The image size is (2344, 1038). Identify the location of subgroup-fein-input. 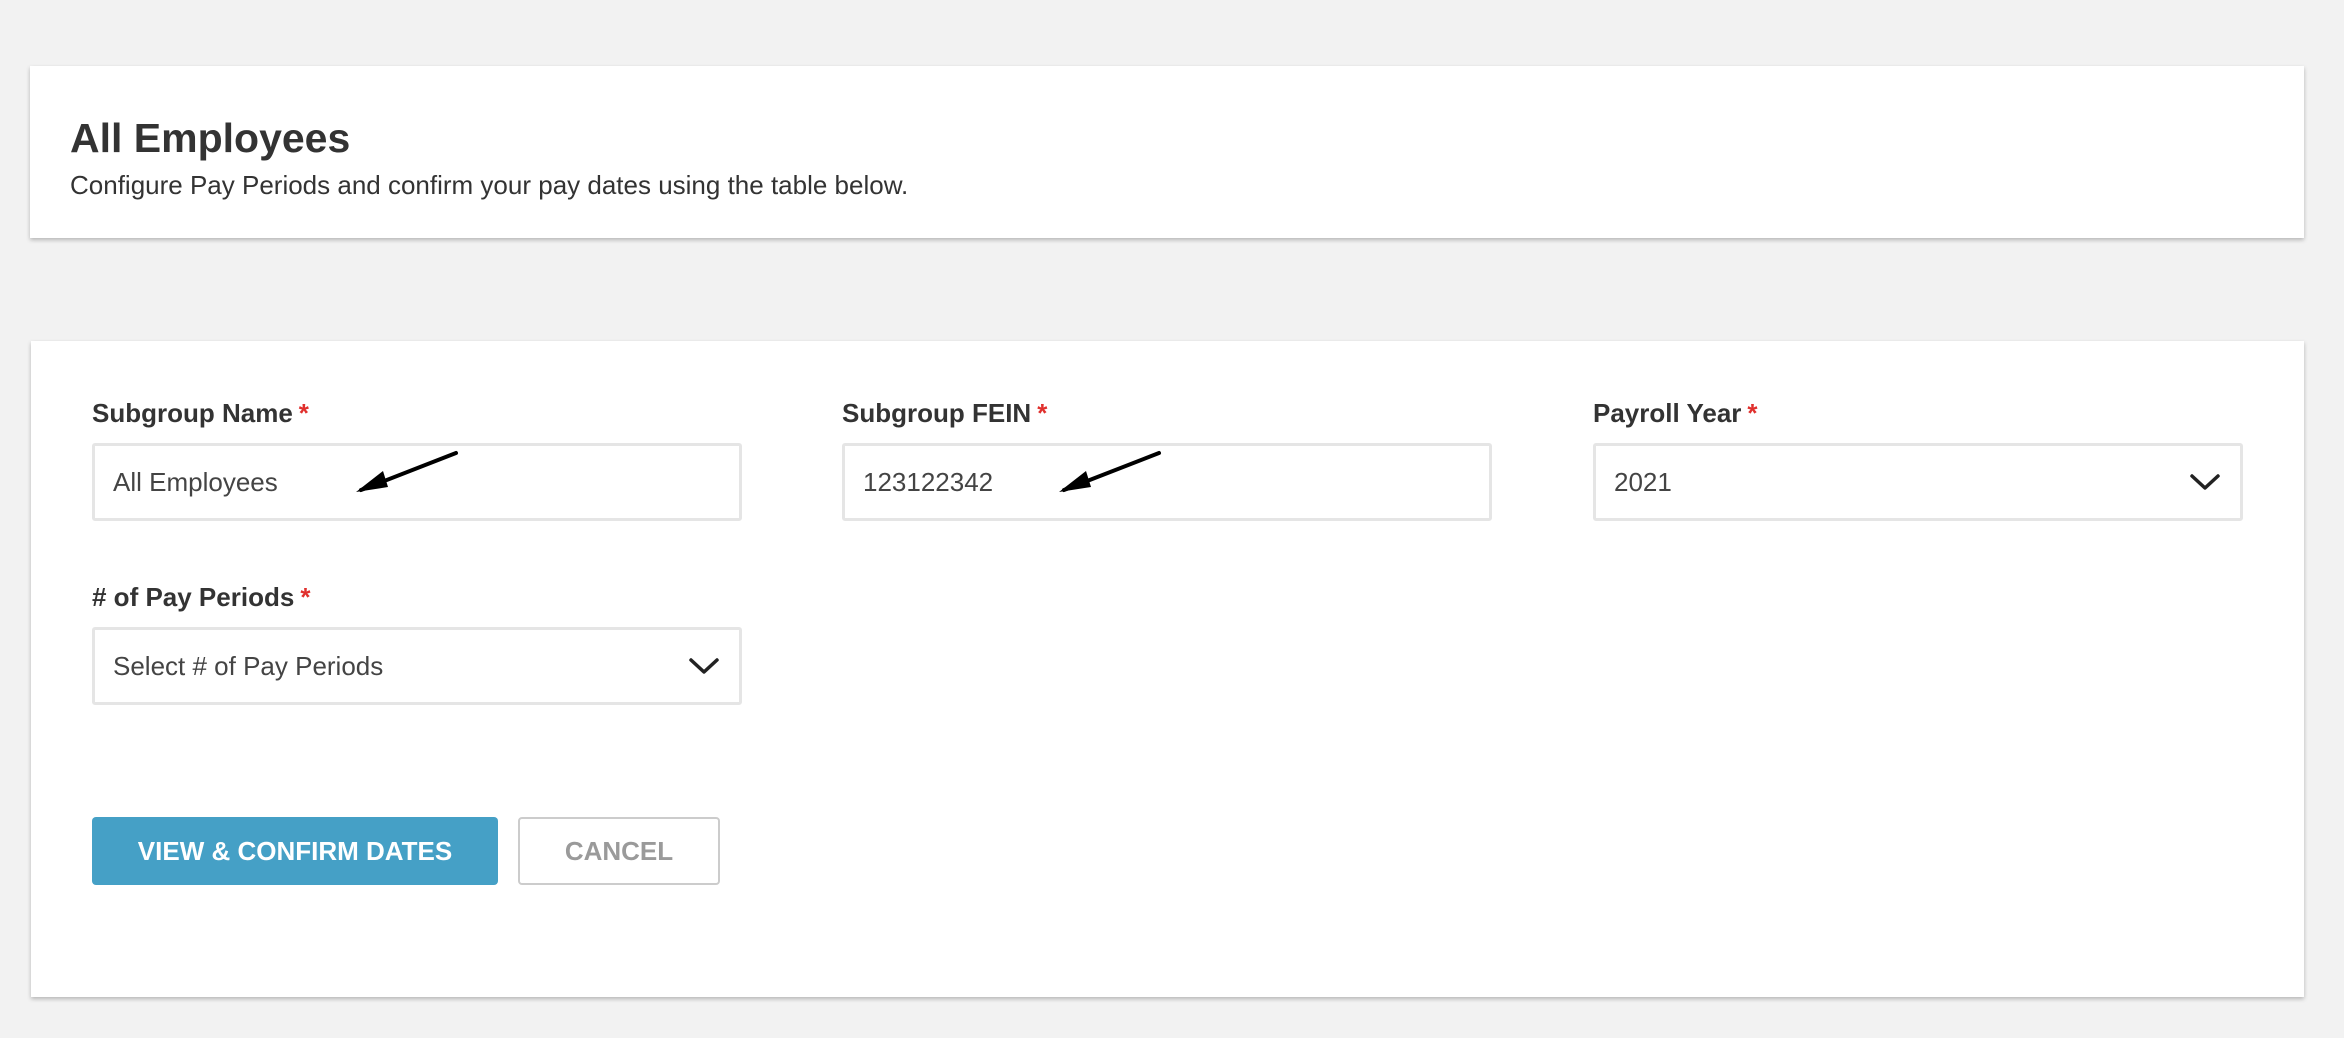
(1167, 482).